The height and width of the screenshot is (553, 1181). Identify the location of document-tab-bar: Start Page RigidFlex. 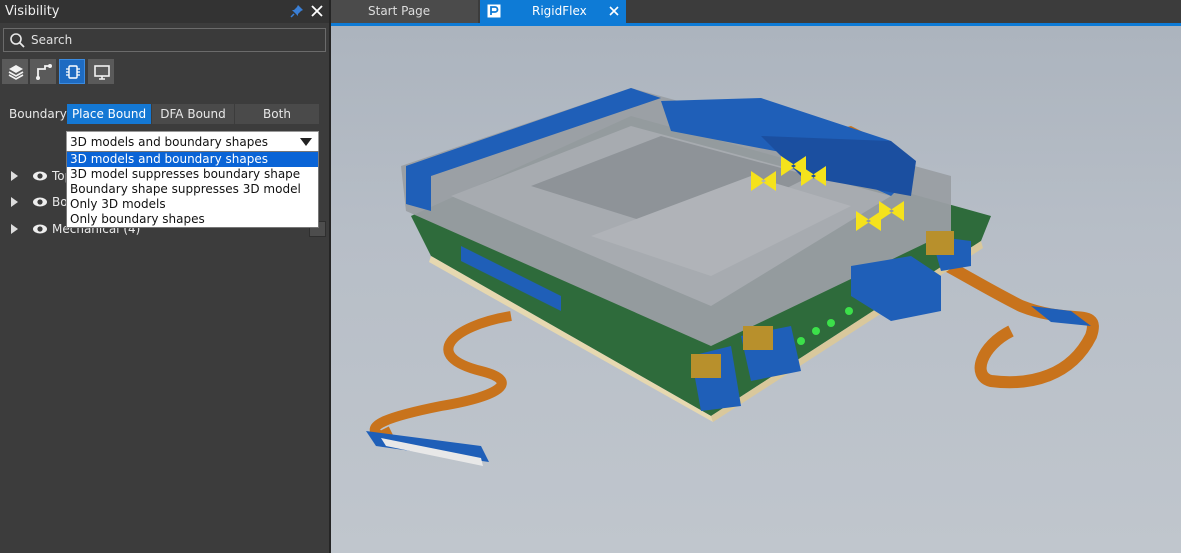
(756, 11).